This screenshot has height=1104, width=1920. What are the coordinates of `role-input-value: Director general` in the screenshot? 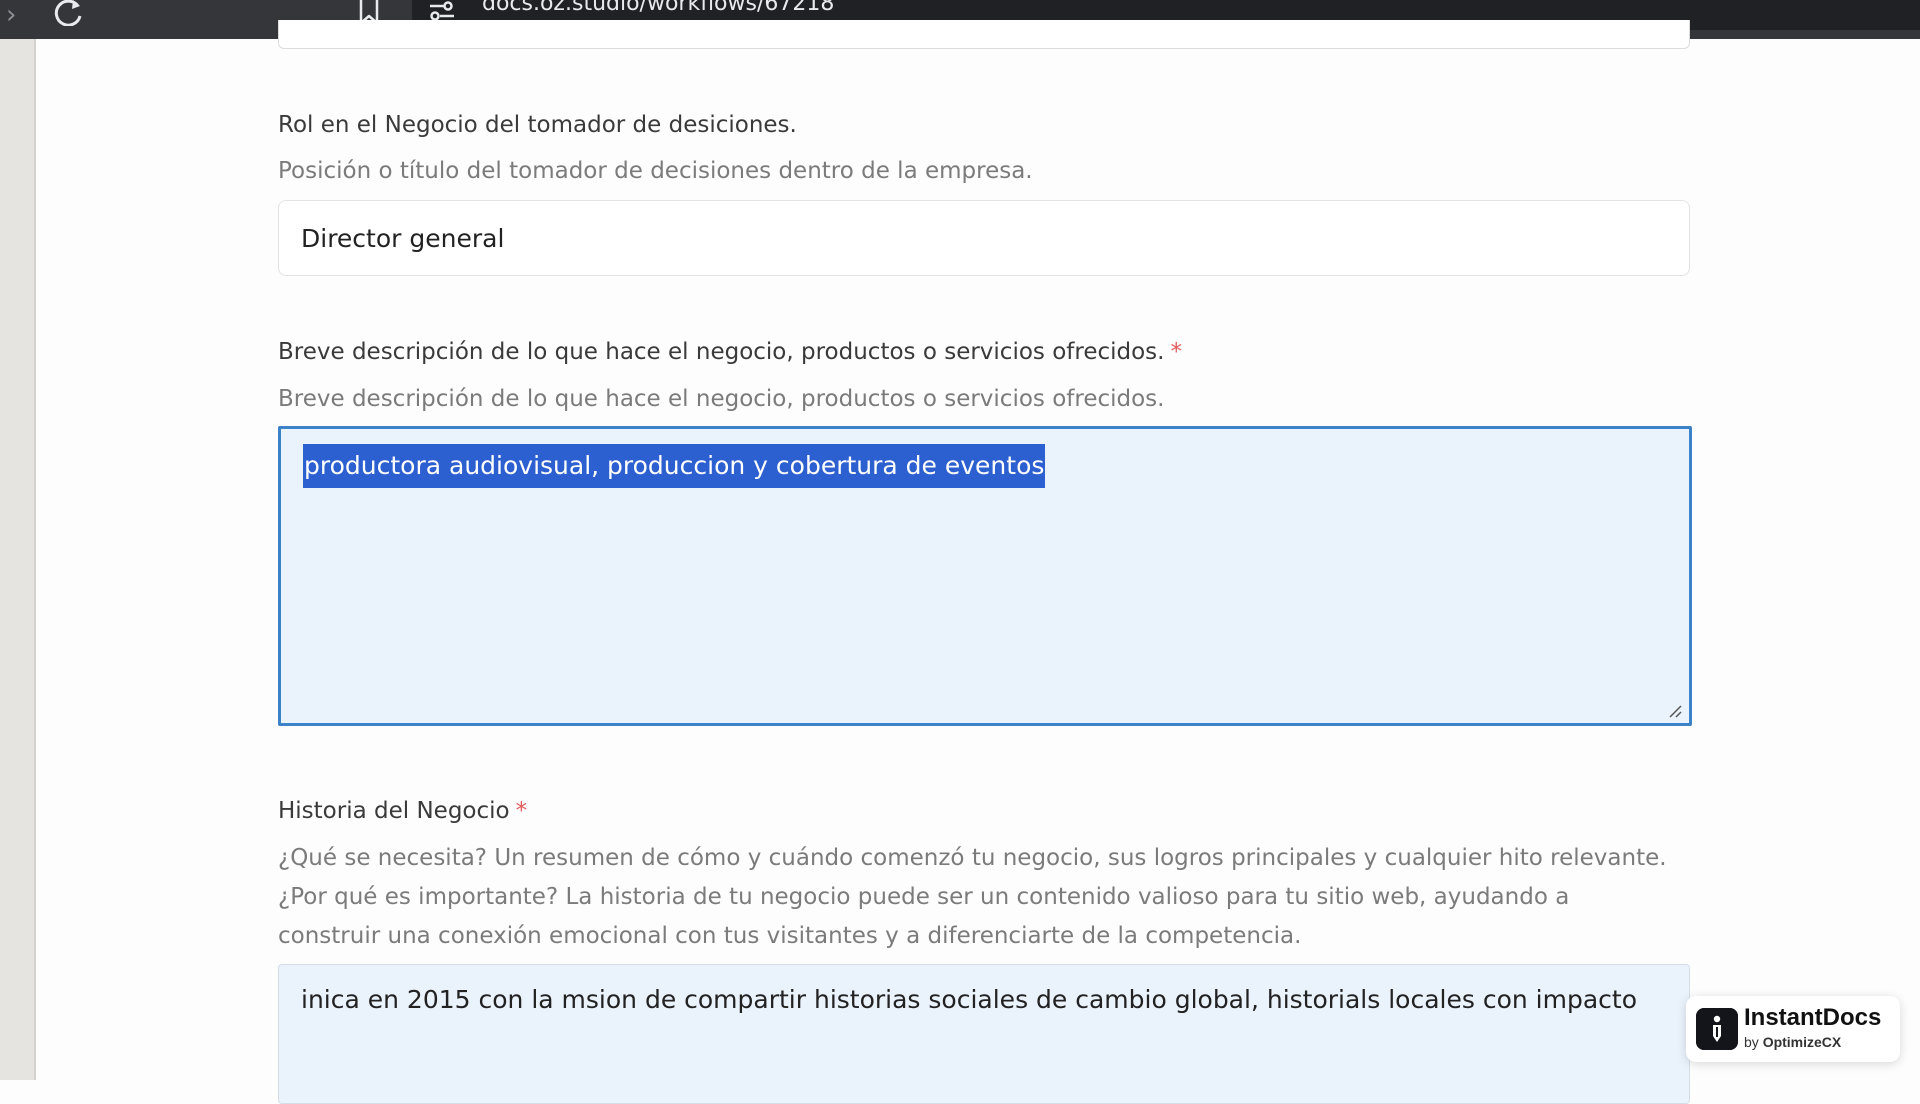 It's located at (403, 238).